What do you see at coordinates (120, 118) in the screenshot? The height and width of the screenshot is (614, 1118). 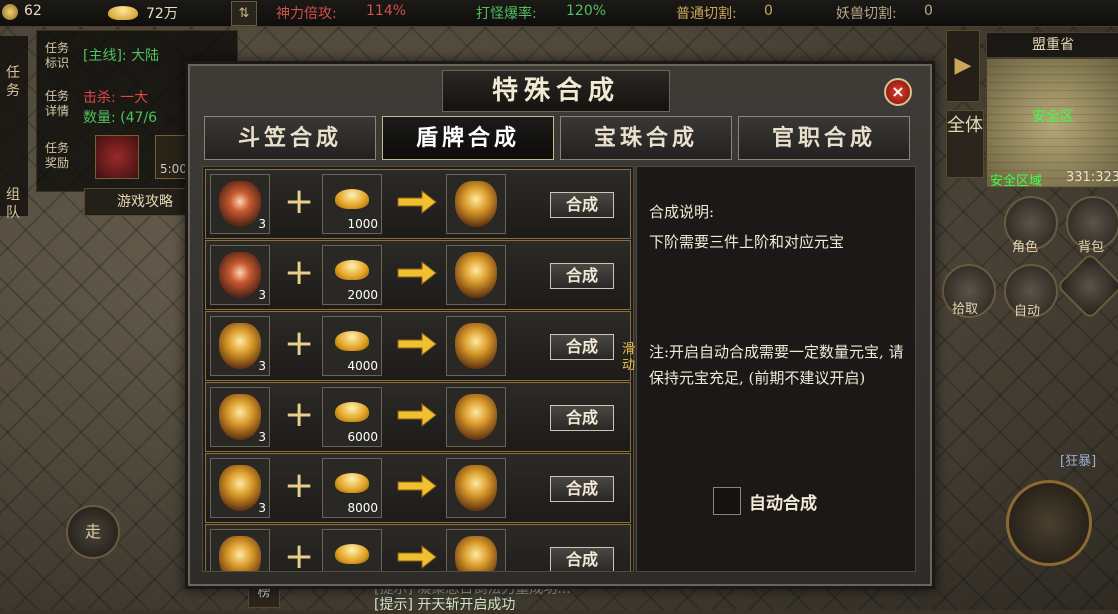 I see `quest-count-text: 数量: (47/6` at bounding box center [120, 118].